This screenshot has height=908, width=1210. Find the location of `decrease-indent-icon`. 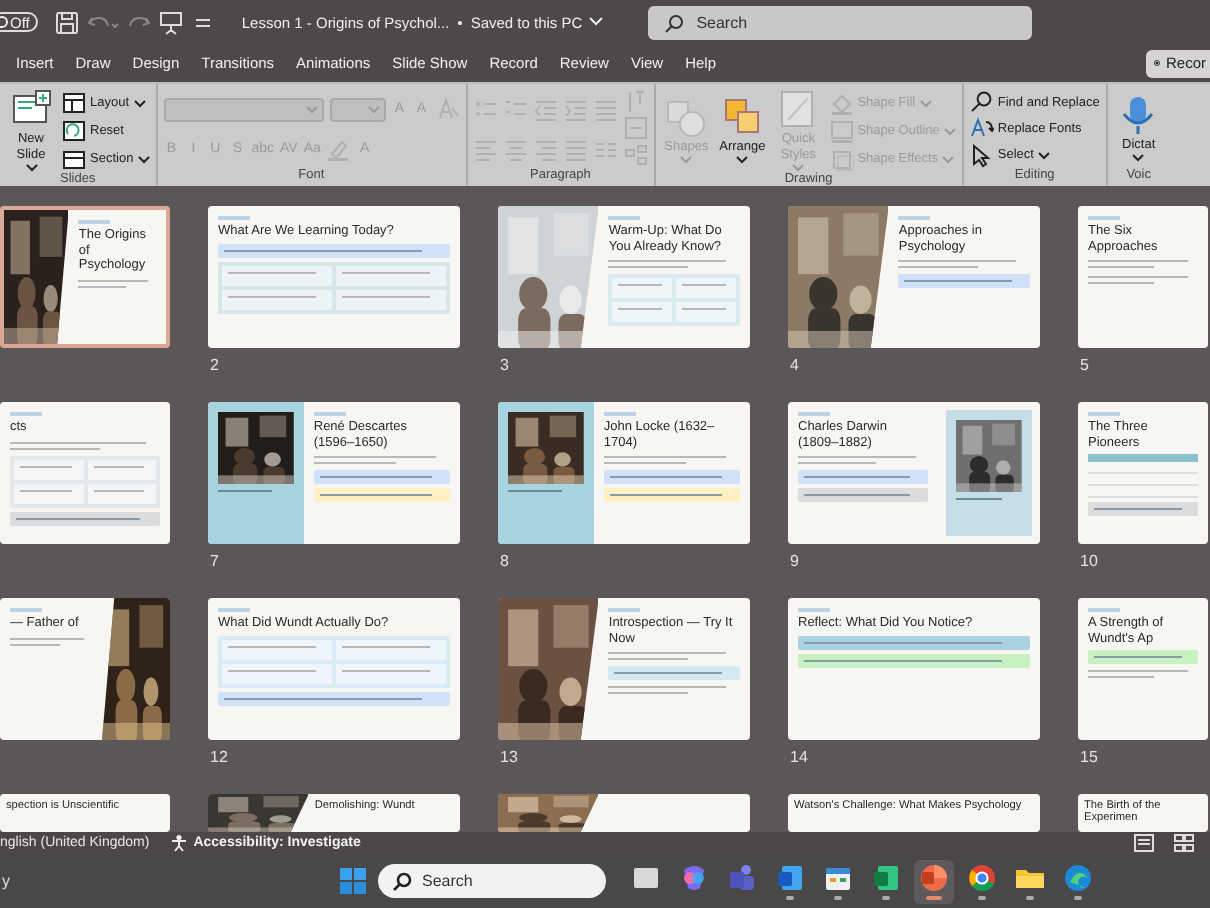

decrease-indent-icon is located at coordinates (545, 109).